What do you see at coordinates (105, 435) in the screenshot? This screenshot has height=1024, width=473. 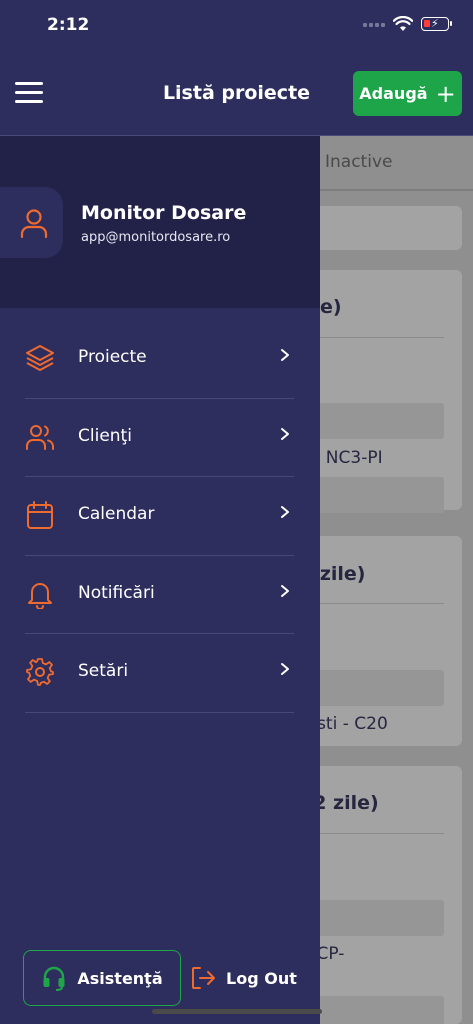 I see `menu-item-label: Clienţi` at bounding box center [105, 435].